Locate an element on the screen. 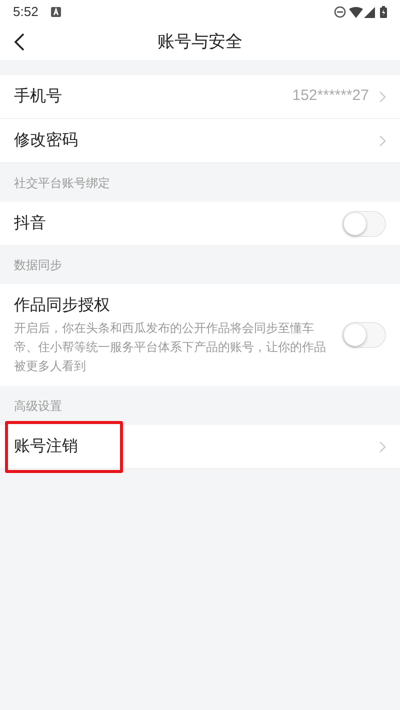 The image size is (400, 710). row-label: 修改密码 is located at coordinates (46, 140).